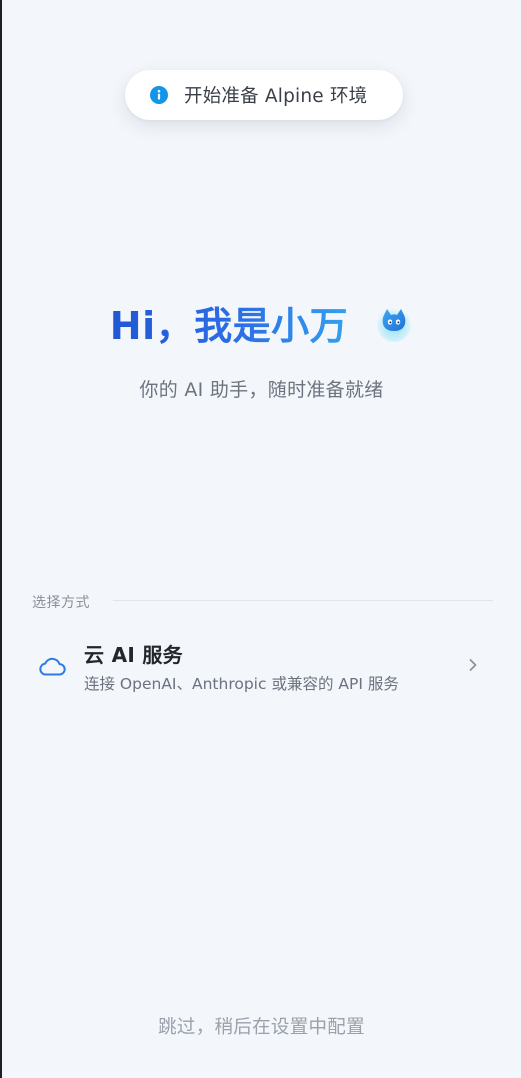  I want to click on section-divider, so click(303, 600).